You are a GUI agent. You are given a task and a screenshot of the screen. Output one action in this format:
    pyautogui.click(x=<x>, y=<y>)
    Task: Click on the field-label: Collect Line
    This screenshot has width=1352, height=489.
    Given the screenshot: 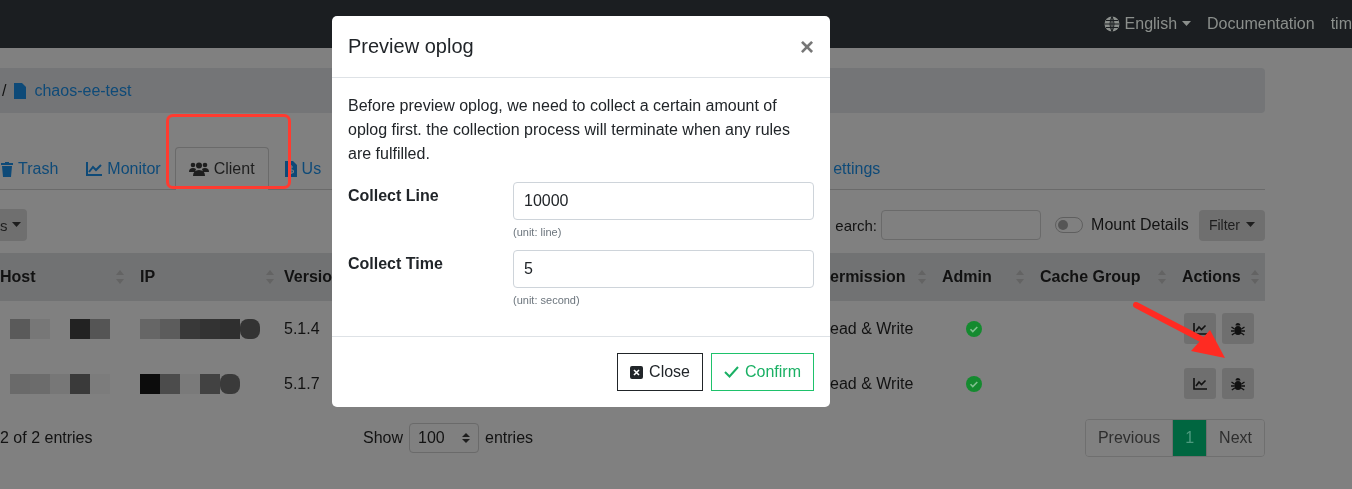 What is the action you would take?
    pyautogui.click(x=394, y=196)
    